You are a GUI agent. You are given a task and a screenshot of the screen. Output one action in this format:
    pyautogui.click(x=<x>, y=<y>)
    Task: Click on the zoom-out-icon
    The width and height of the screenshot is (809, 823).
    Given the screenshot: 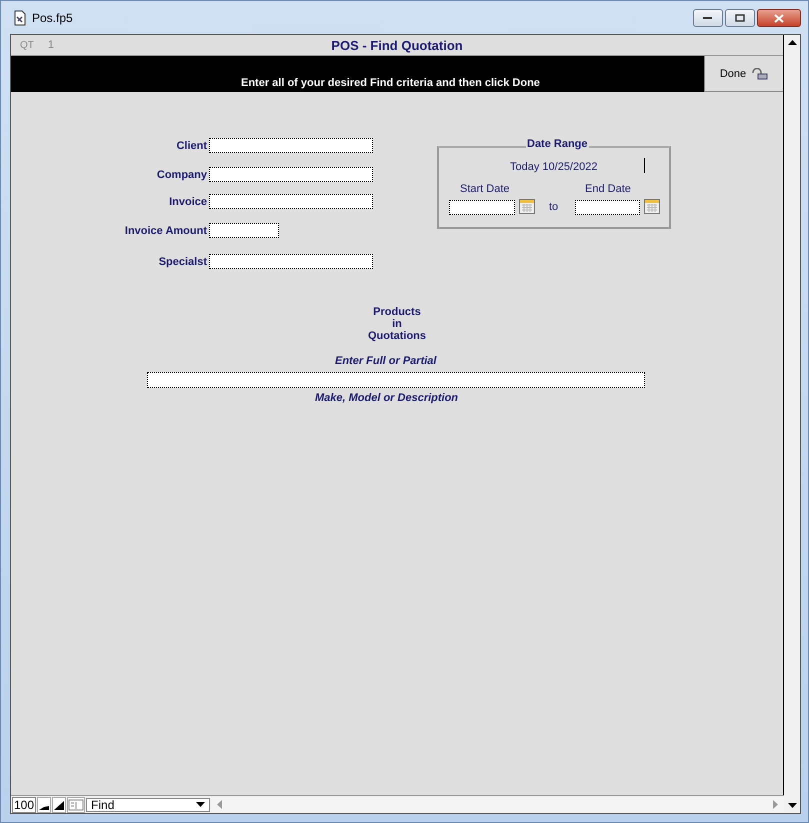 What is the action you would take?
    pyautogui.click(x=44, y=804)
    